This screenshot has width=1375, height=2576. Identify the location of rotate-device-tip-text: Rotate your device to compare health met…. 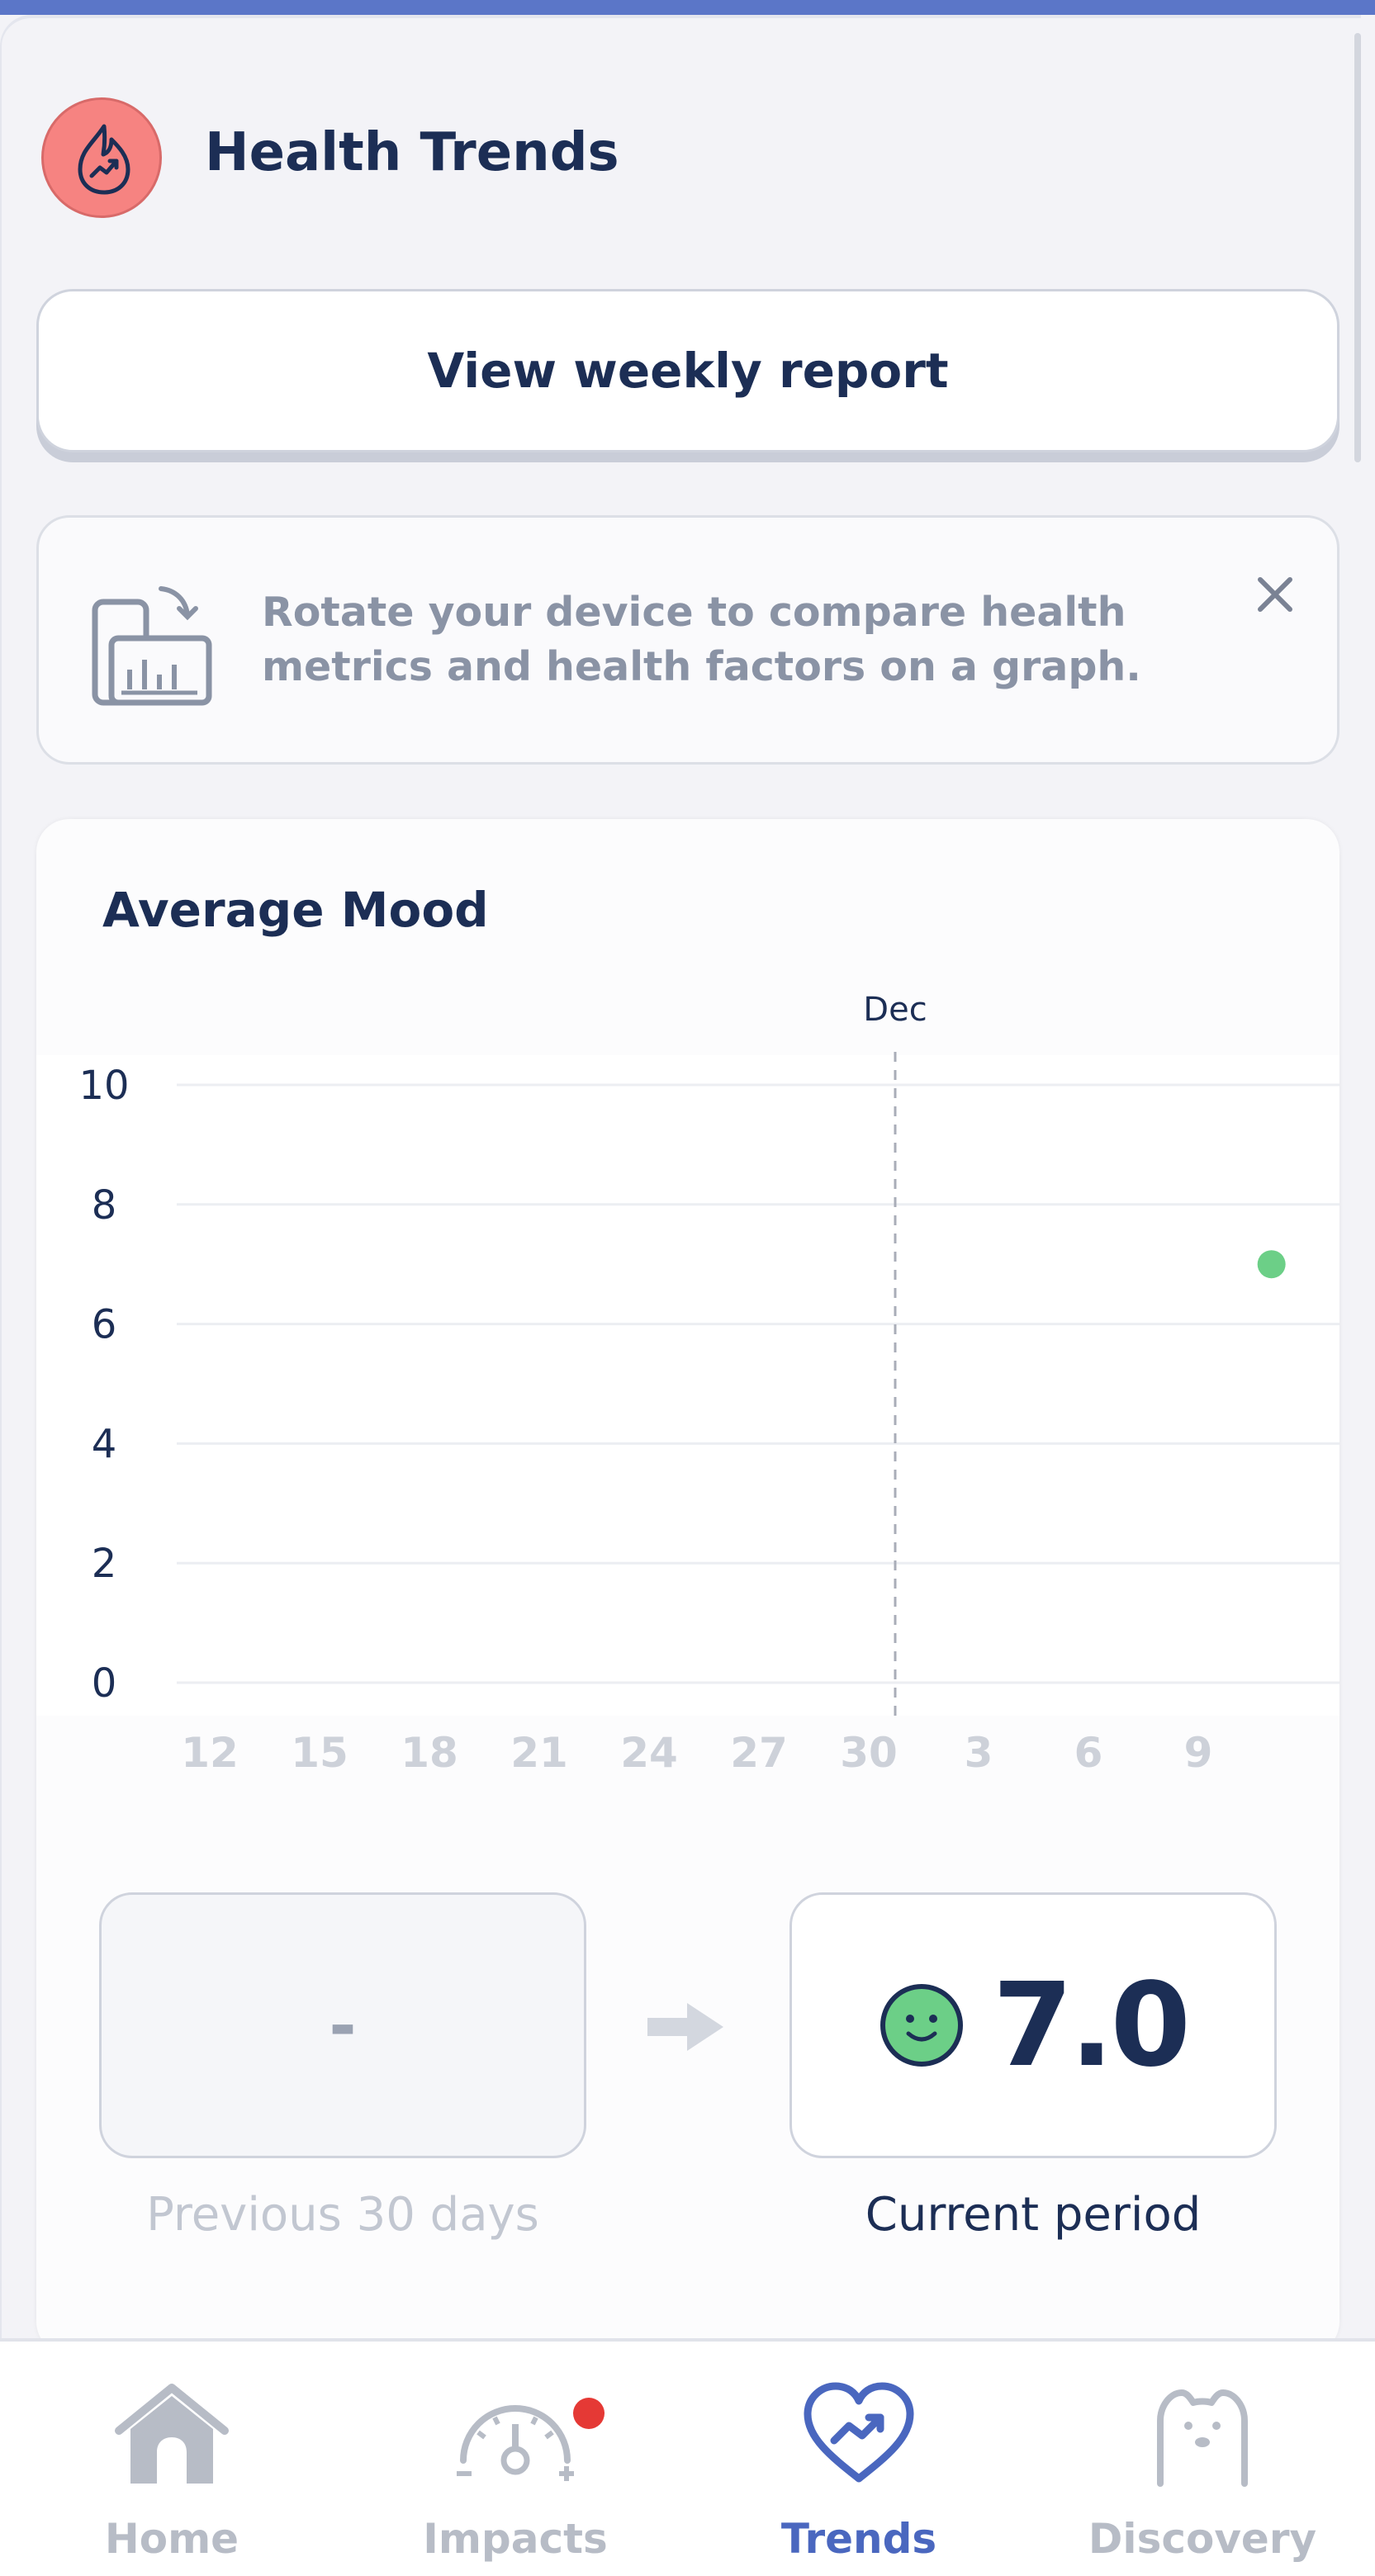
(702, 639).